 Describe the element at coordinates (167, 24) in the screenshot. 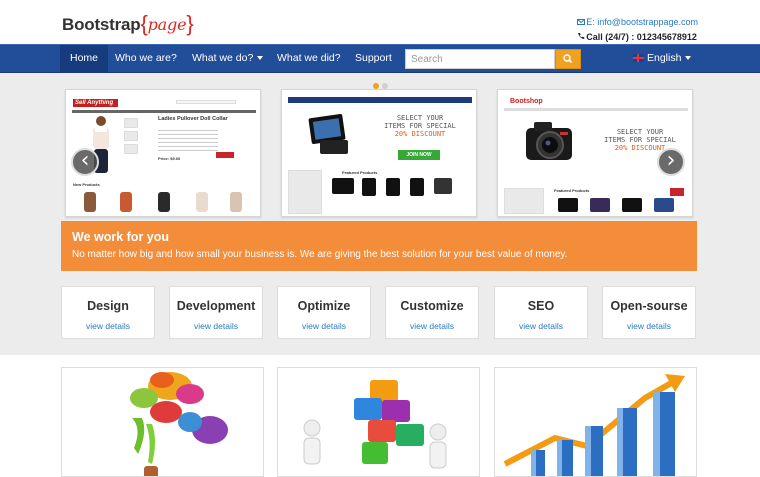

I see `brand-page: page` at that location.